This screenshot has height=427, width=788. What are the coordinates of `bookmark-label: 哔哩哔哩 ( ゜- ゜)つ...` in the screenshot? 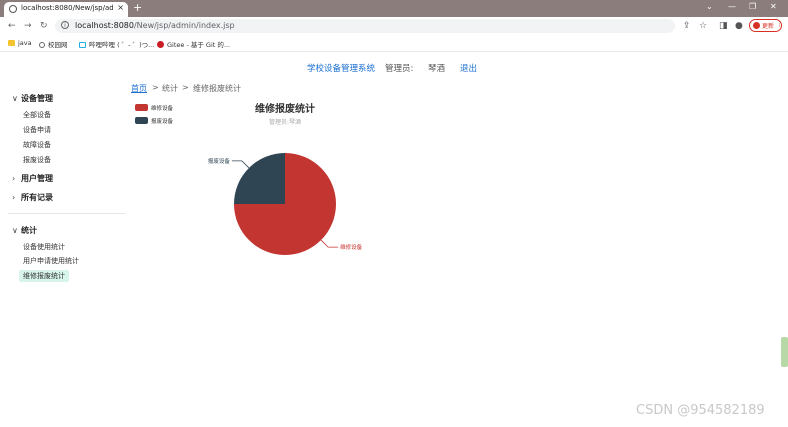 It's located at (122, 45).